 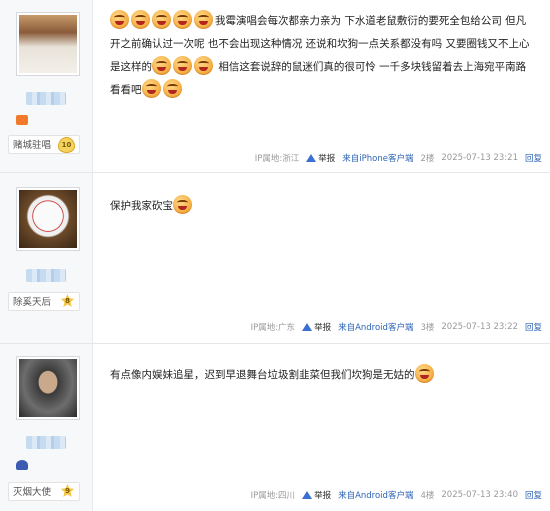 I want to click on level-name: 除奚天后, so click(x=32, y=302).